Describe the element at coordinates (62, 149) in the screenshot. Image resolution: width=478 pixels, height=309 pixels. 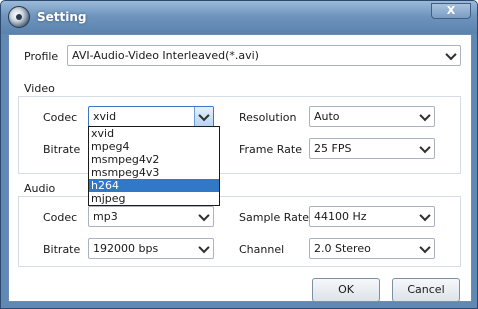
I see `video-bitrate-label: Bitrate` at that location.